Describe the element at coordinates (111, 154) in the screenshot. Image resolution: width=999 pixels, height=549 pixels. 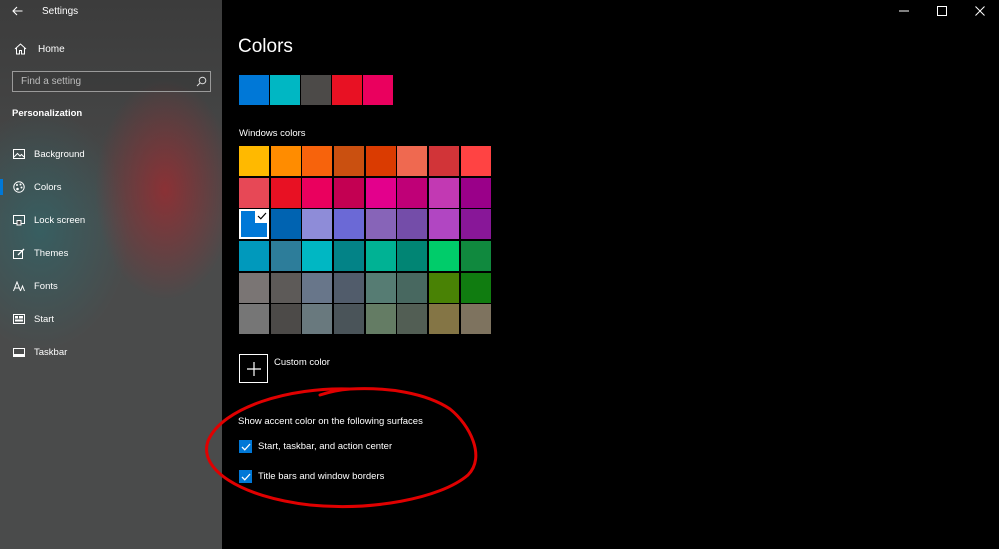
I see `sidebar-item-background: Background` at that location.